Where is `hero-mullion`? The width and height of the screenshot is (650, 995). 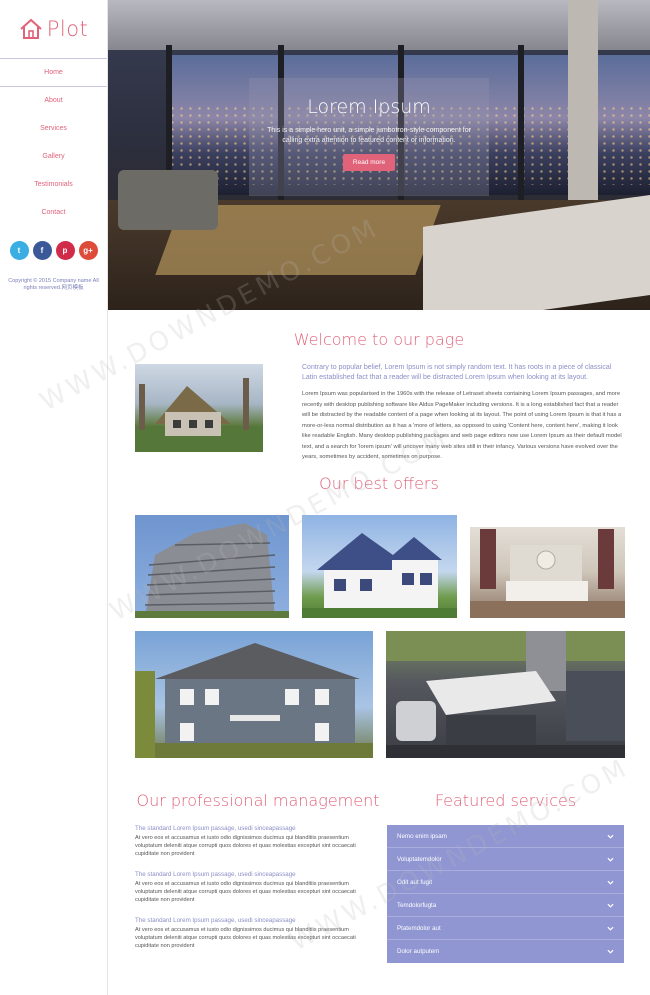 hero-mullion is located at coordinates (521, 125).